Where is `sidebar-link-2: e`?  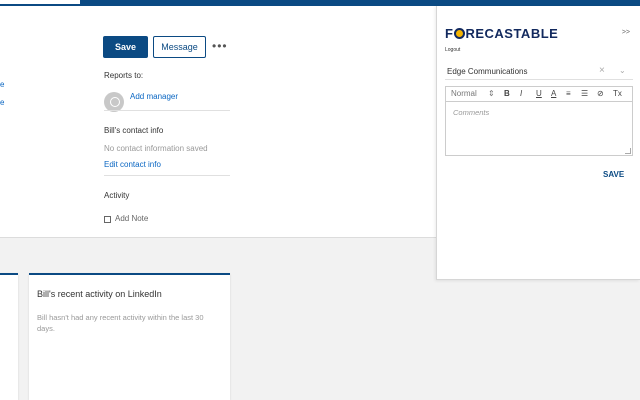 sidebar-link-2: e is located at coordinates (2, 102).